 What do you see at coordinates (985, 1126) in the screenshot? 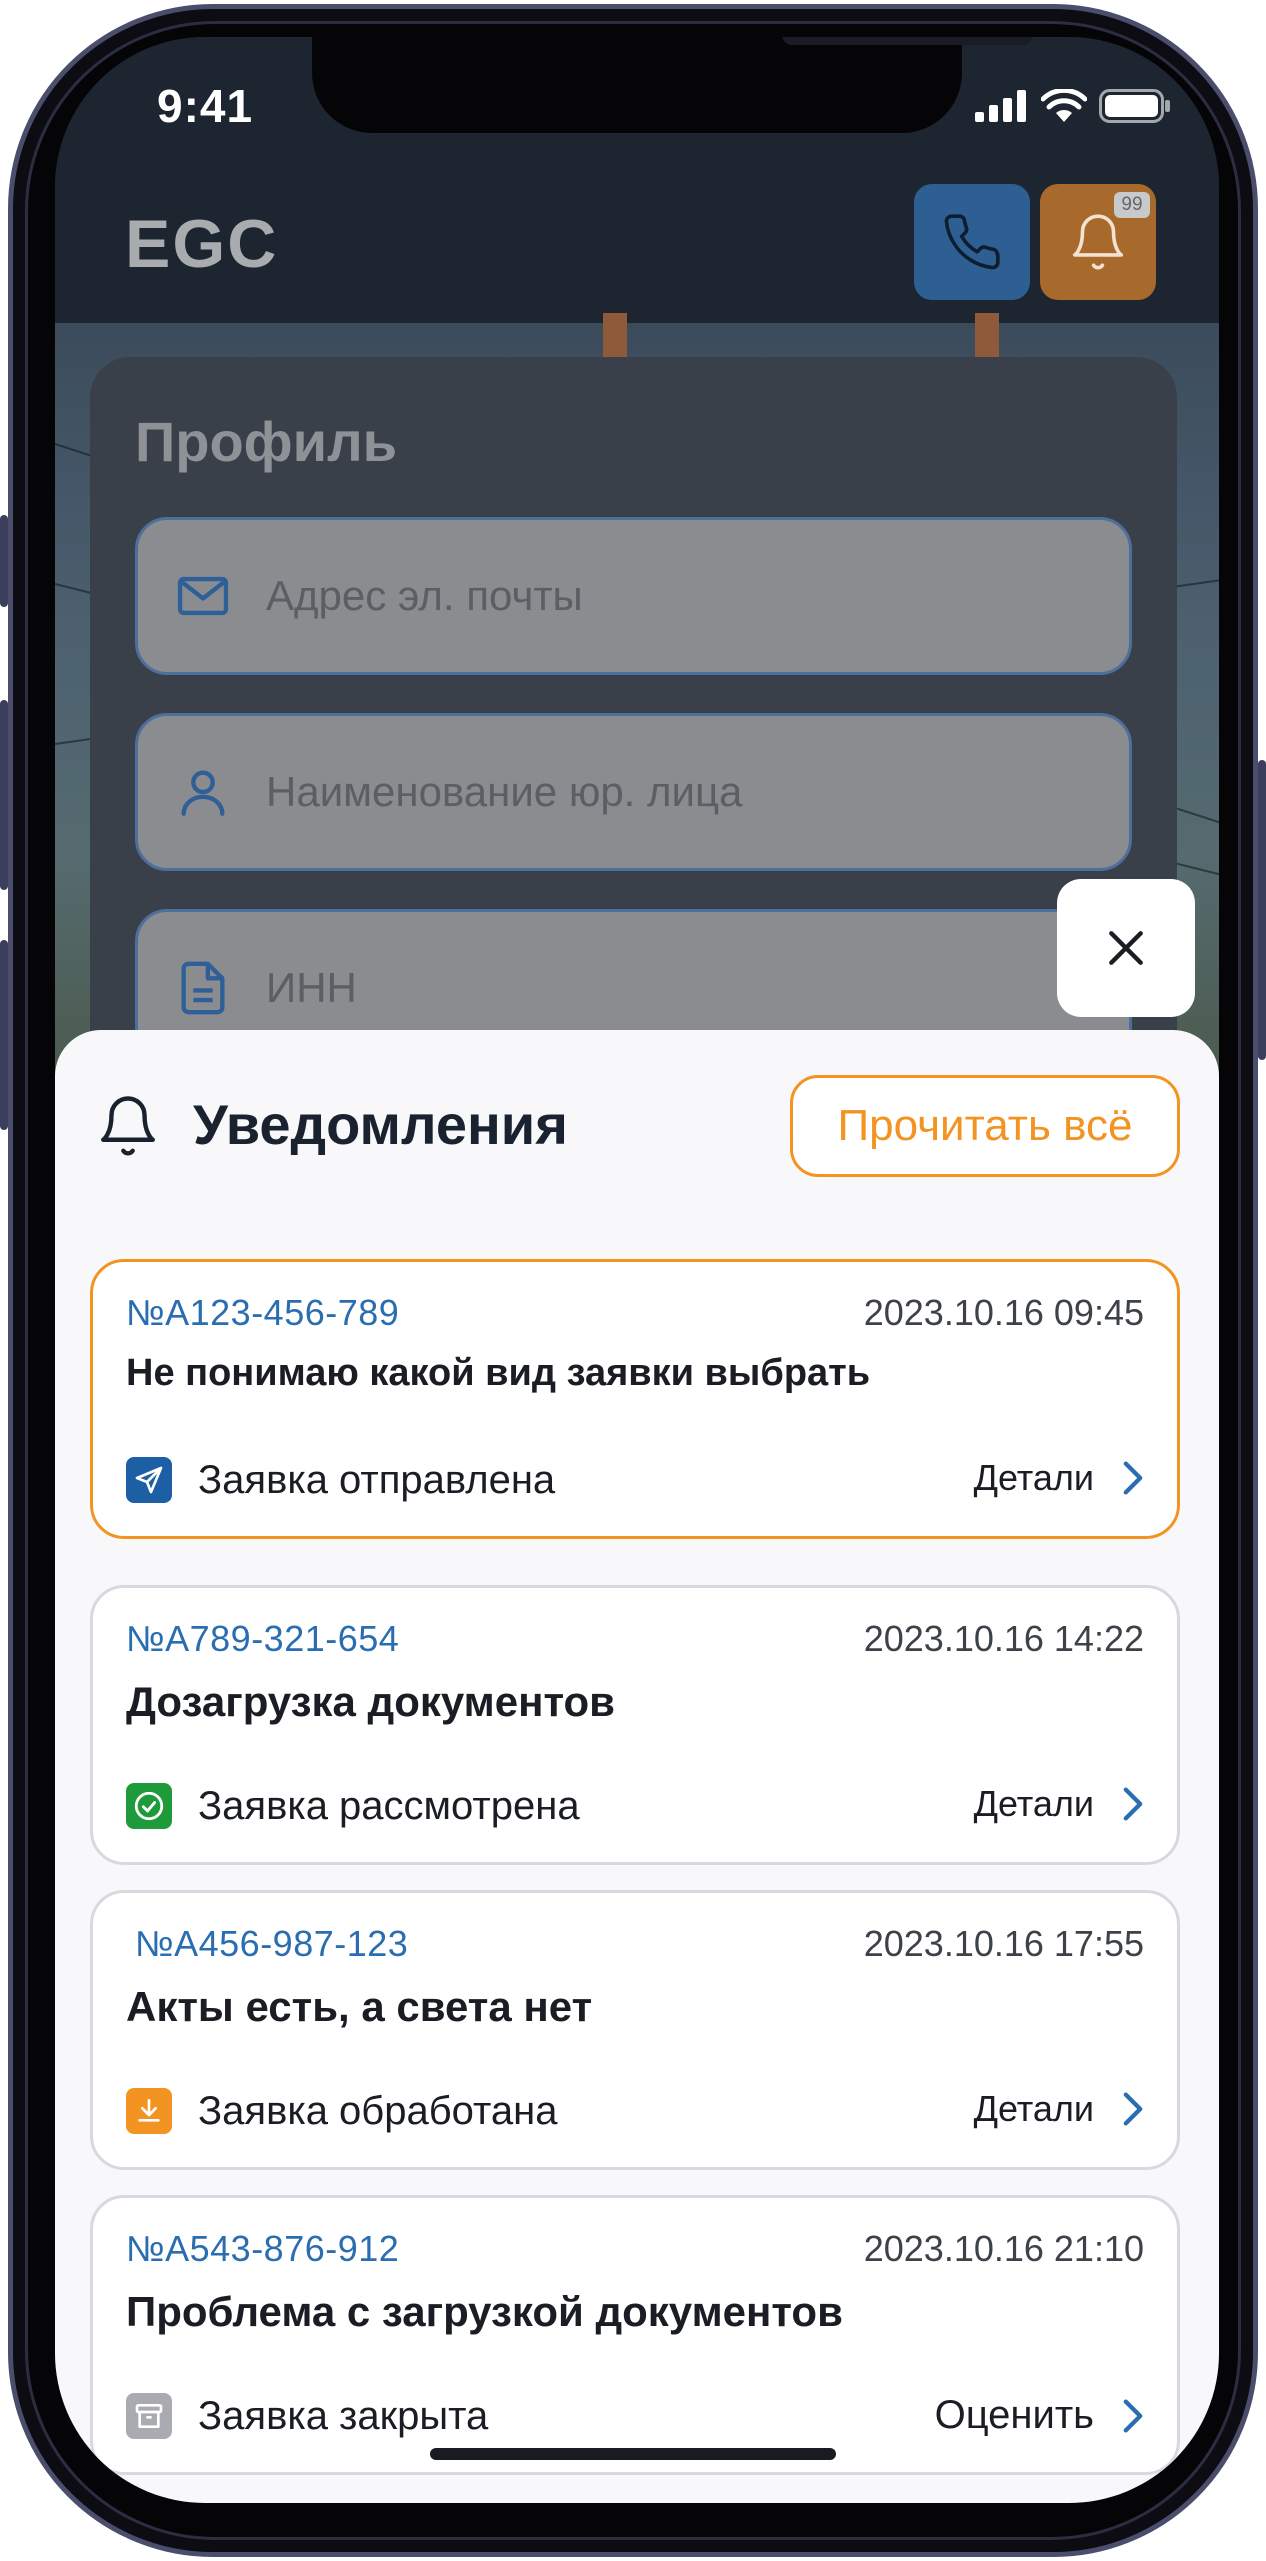
I see `read-all-button: Прочитать всё` at bounding box center [985, 1126].